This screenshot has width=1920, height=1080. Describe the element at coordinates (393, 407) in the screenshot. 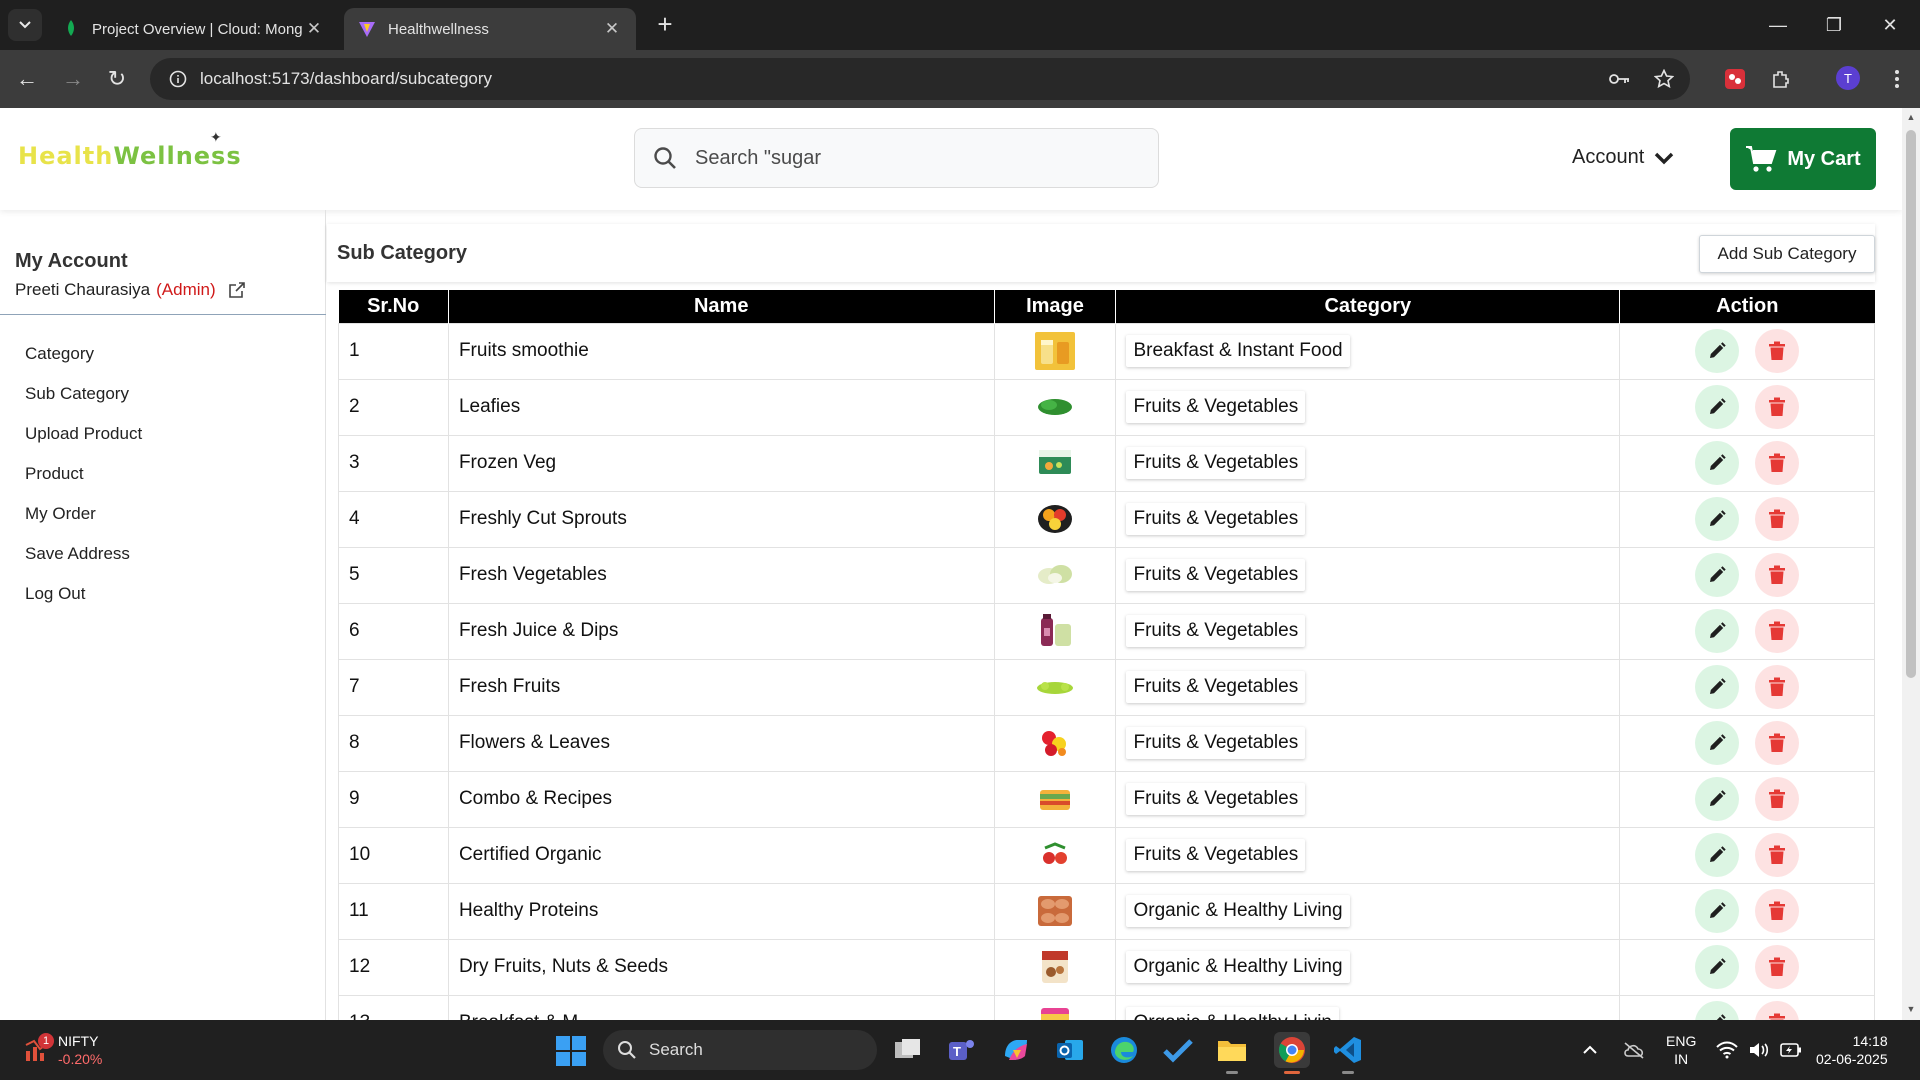

I see `cell-srno: 2` at that location.